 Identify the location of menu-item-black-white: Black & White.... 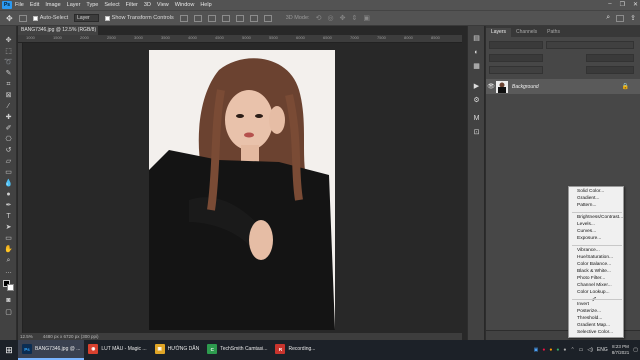
(594, 271).